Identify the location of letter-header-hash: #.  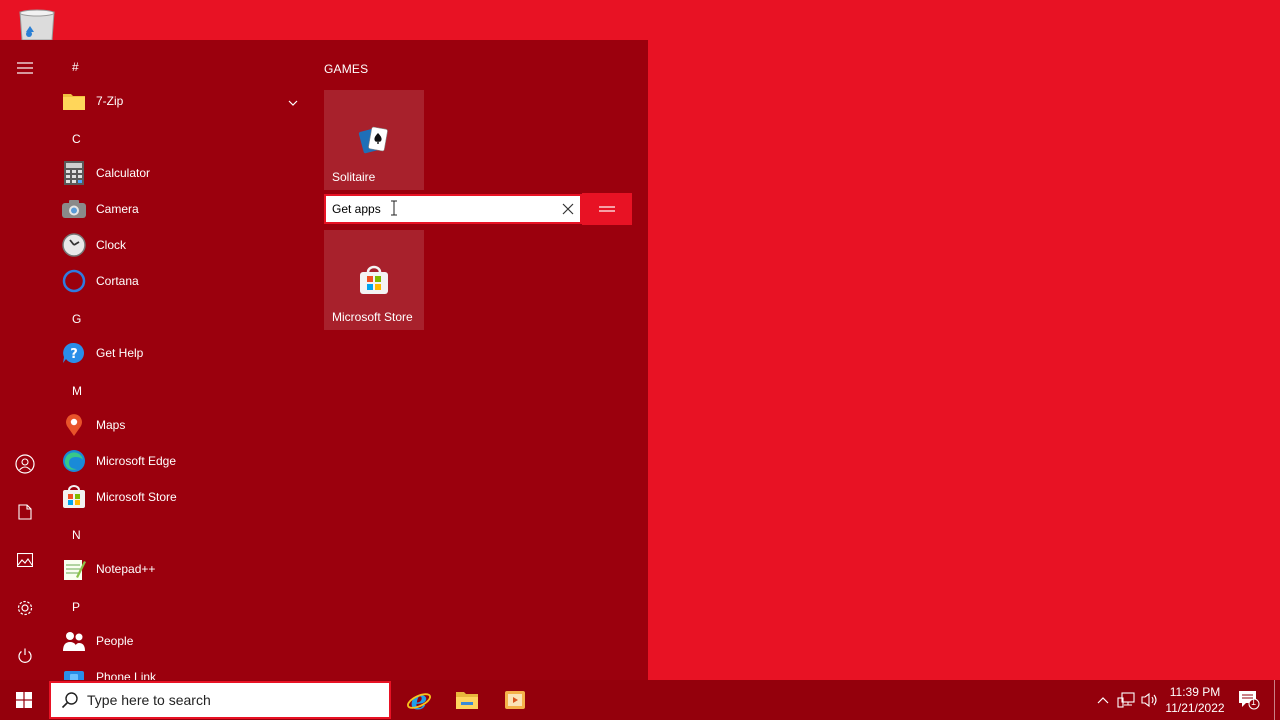
(75, 67).